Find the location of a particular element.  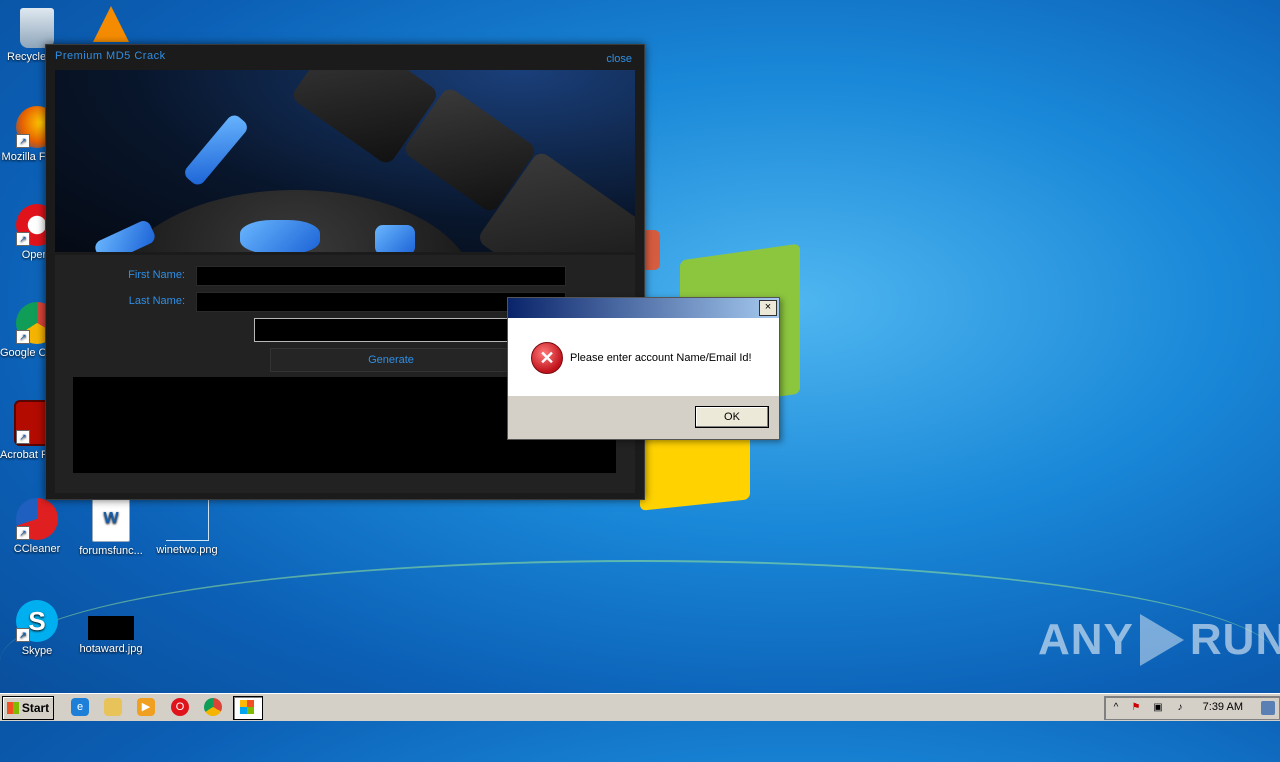

vlc-icon is located at coordinates (111, 24).